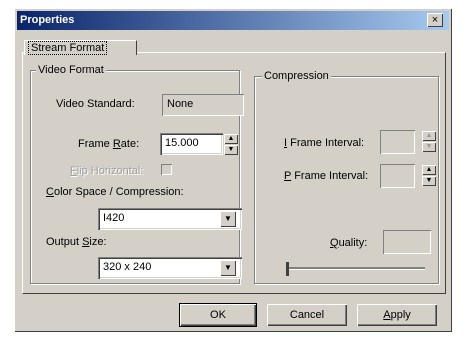 The height and width of the screenshot is (340, 466). I want to click on i-frame-down-button: ▼, so click(429, 147).